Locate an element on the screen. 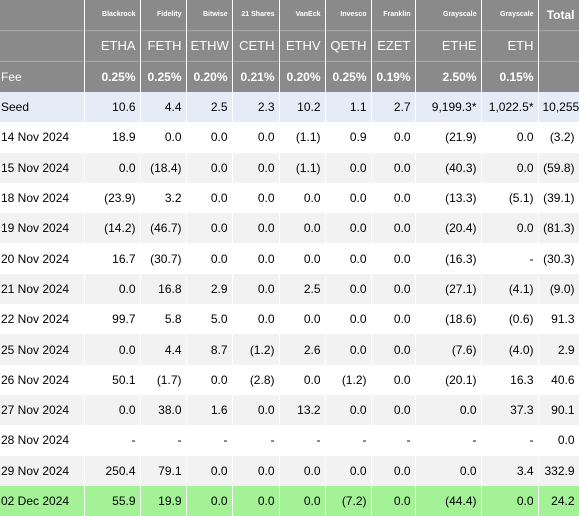 This screenshot has height=516, width=579. date-cell: 22 Nov 2024 is located at coordinates (42, 319).